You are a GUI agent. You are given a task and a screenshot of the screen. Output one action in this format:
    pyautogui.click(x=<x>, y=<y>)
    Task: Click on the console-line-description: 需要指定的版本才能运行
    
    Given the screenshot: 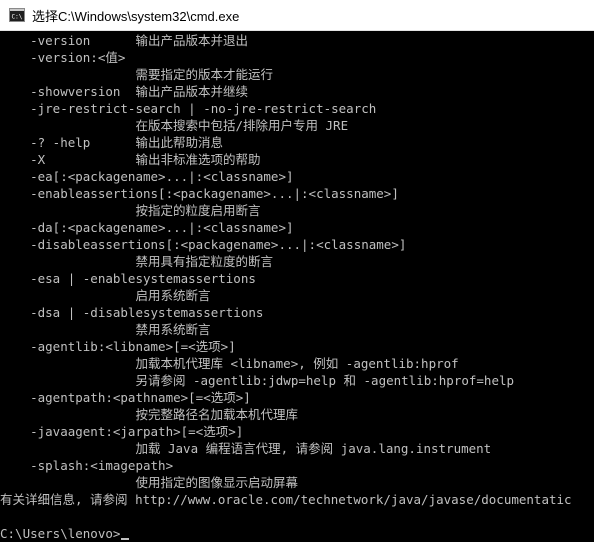 What is the action you would take?
    pyautogui.click(x=136, y=74)
    